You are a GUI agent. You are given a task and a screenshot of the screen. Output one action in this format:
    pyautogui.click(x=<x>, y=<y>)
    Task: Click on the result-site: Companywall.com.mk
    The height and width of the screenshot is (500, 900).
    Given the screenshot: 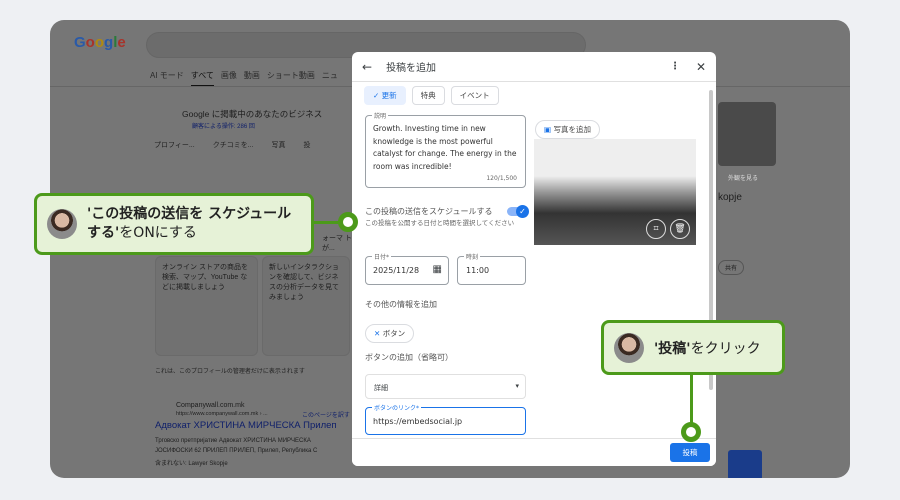 What is the action you would take?
    pyautogui.click(x=210, y=405)
    